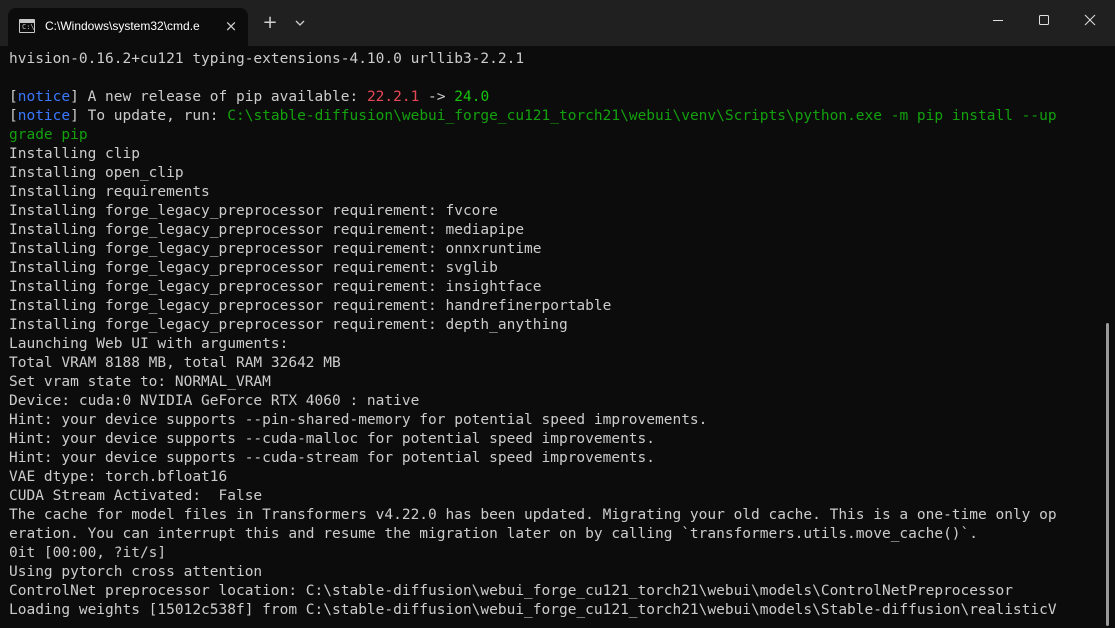  Describe the element at coordinates (270, 23) in the screenshot. I see `new-tab-button: +` at that location.